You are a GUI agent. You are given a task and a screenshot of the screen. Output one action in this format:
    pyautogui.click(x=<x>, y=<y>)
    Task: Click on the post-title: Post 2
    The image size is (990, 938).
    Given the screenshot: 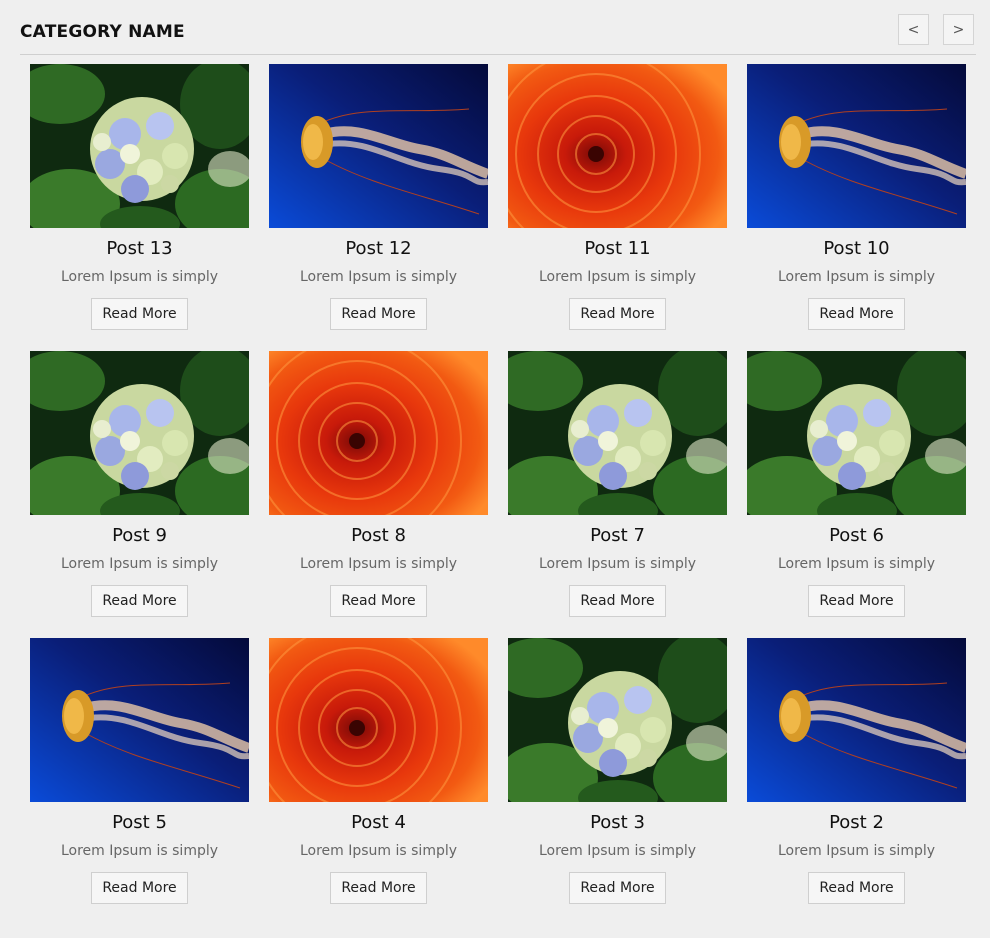 What is the action you would take?
    pyautogui.click(x=856, y=823)
    